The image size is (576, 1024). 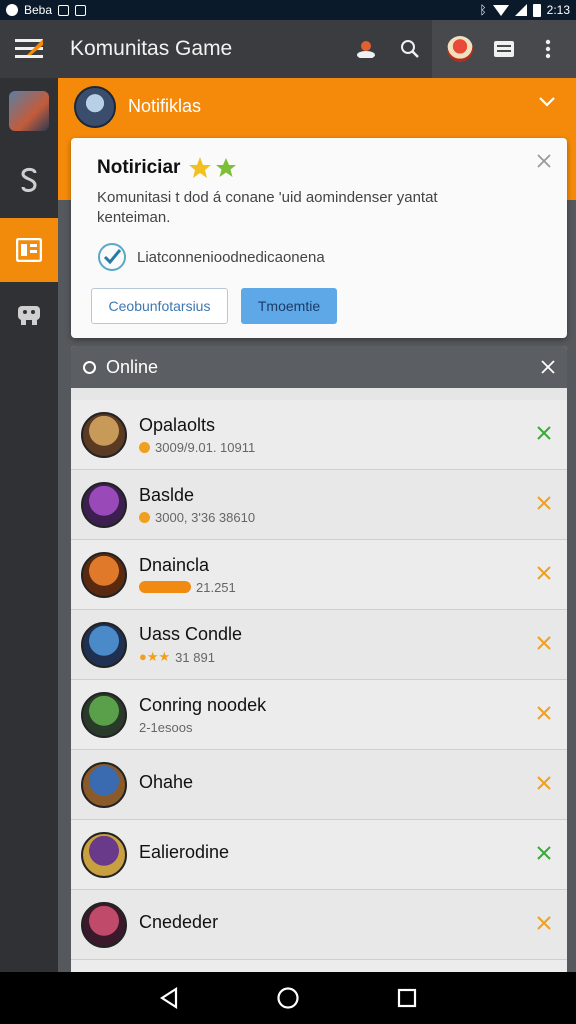 What do you see at coordinates (132, 366) in the screenshot?
I see `online-title: Online` at bounding box center [132, 366].